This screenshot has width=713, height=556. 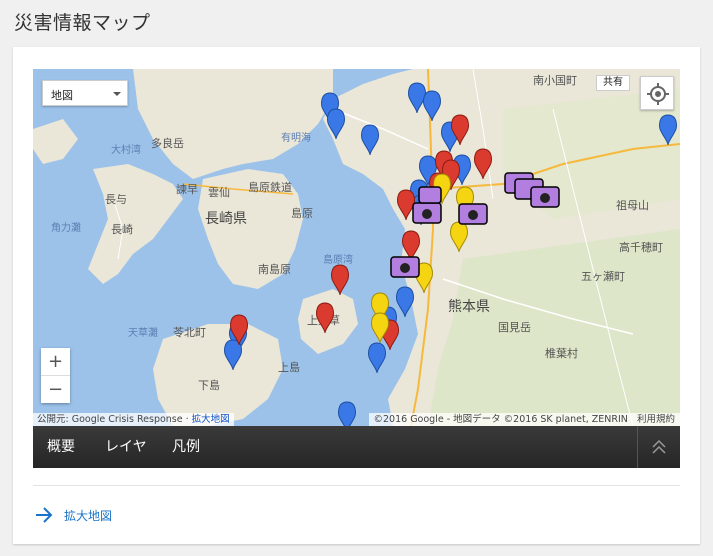 What do you see at coordinates (82, 23) in the screenshot?
I see `page-title: 災害情報マップ` at bounding box center [82, 23].